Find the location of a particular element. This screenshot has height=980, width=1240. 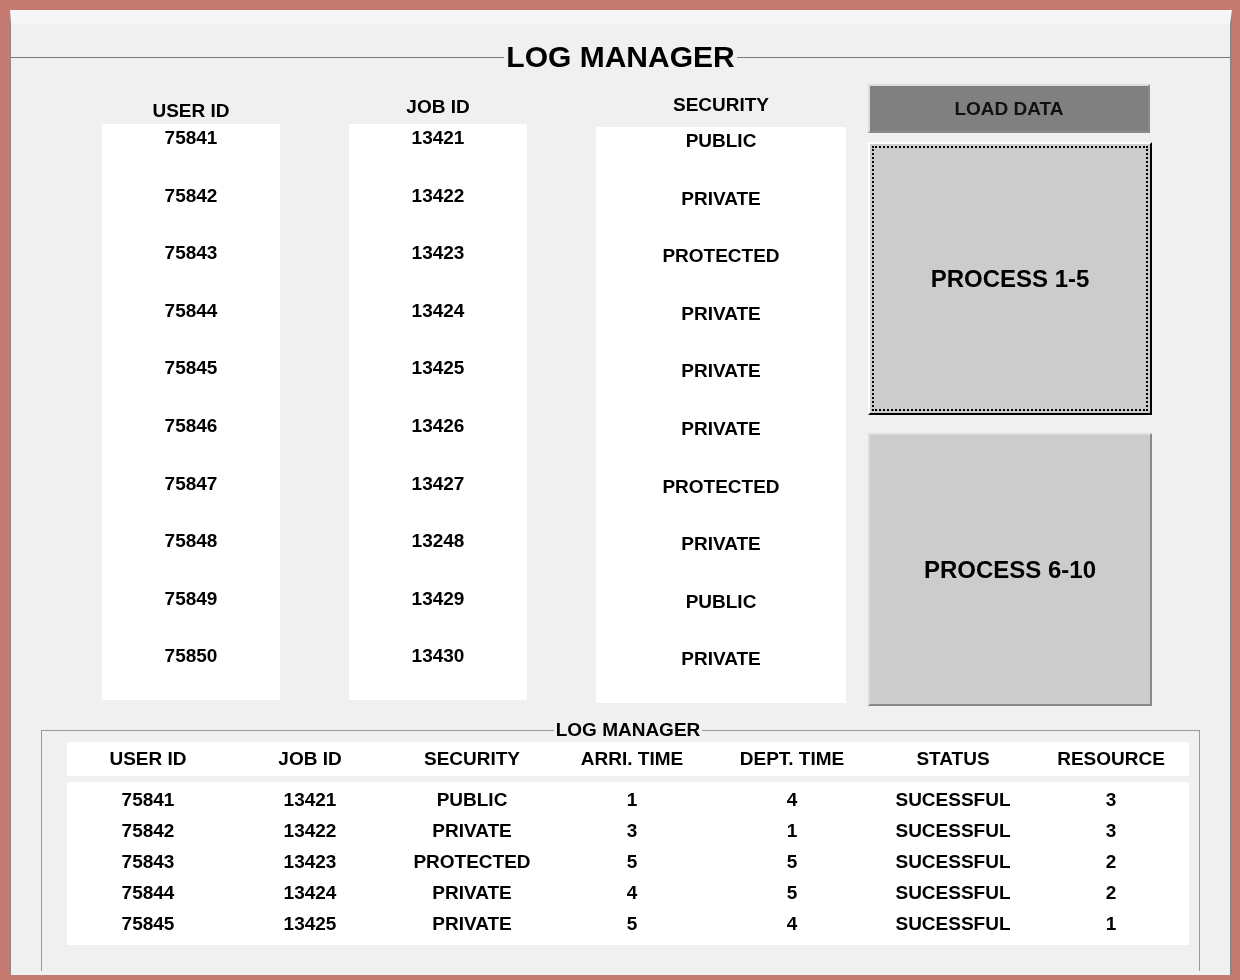

list-item: 75844 is located at coordinates (191, 325).